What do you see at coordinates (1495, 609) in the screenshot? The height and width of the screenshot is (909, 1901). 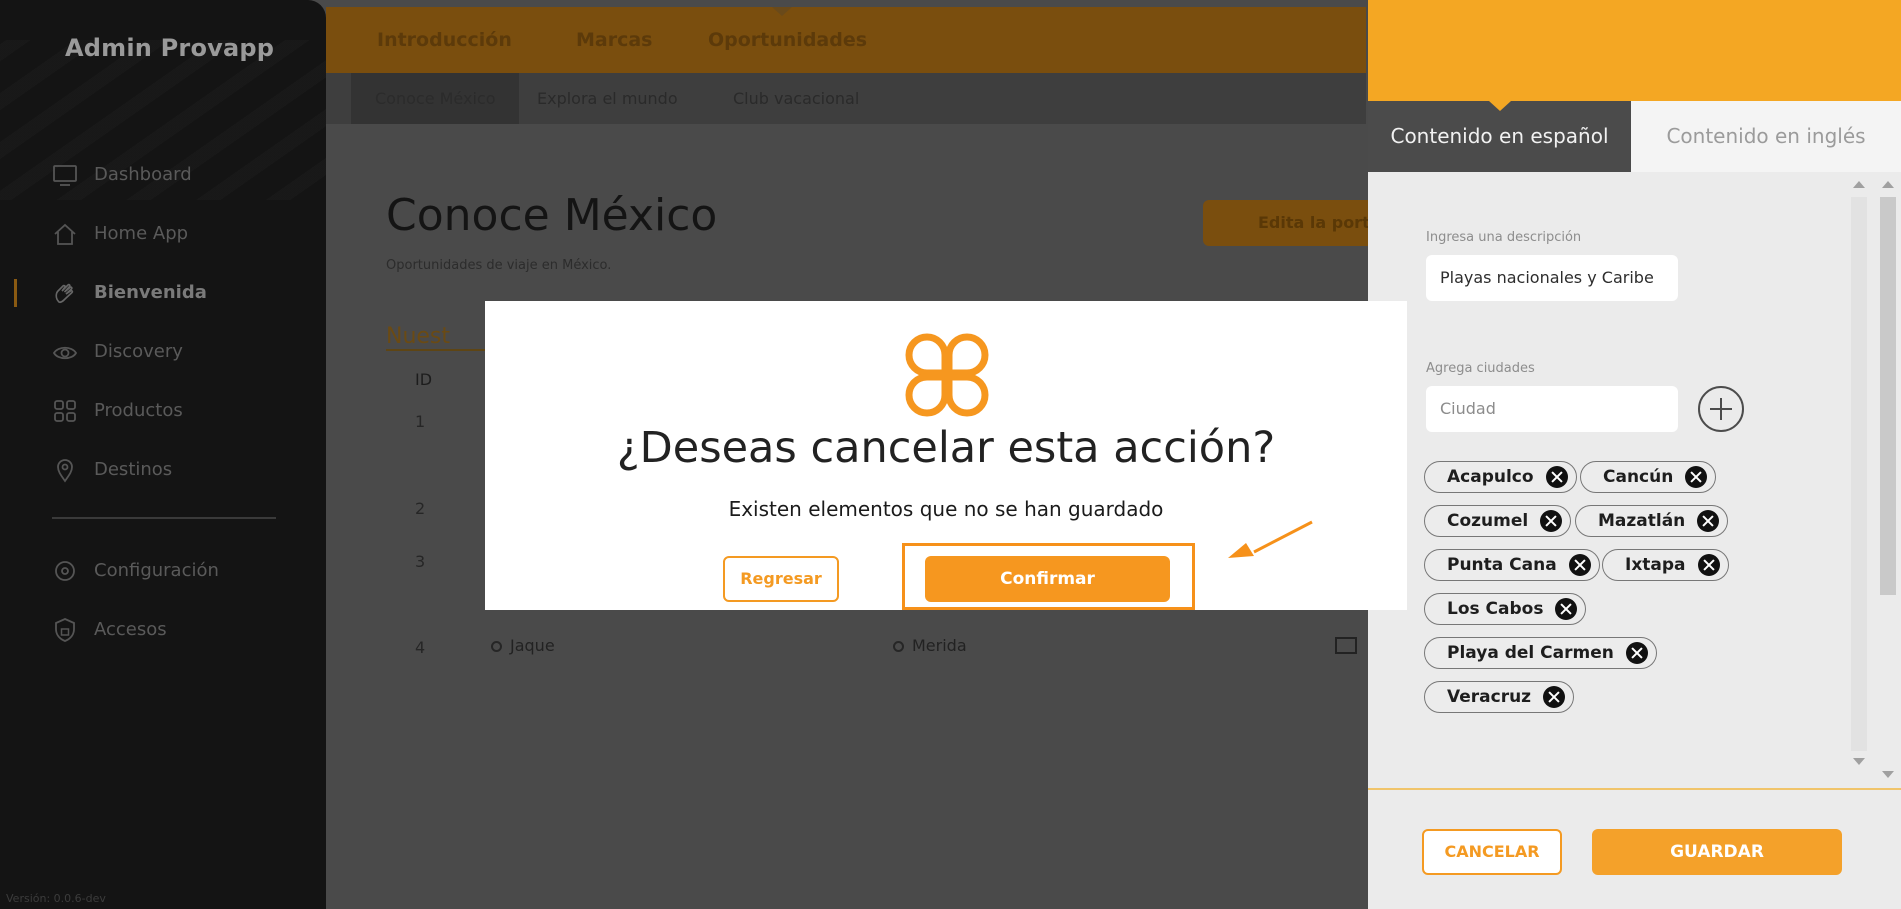 I see `city-chip-label: Los Cabos` at bounding box center [1495, 609].